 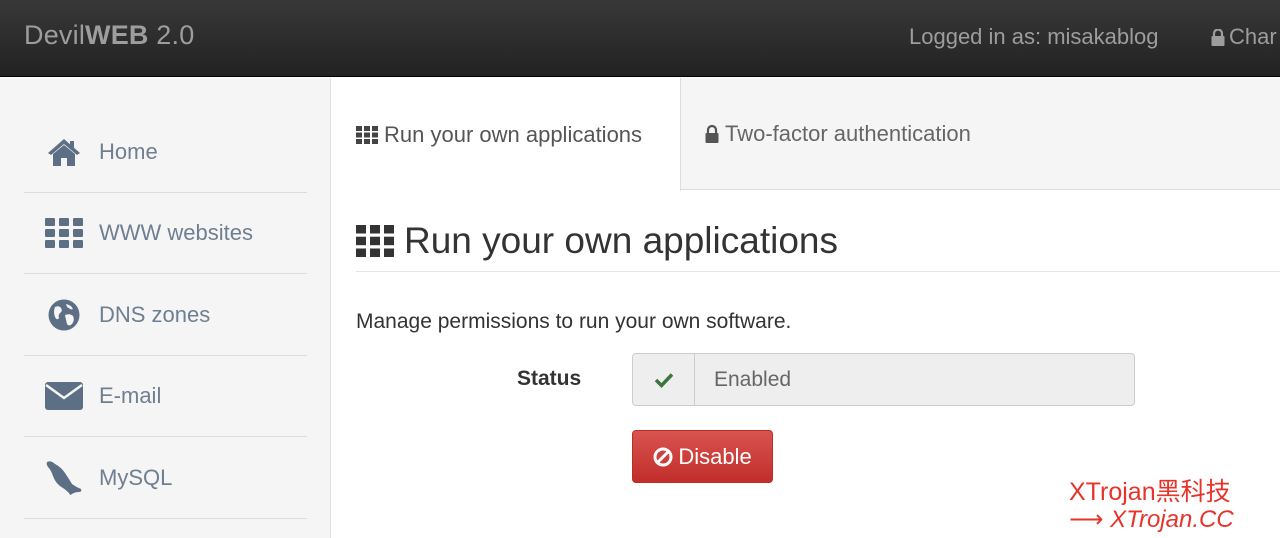 I want to click on tab-run-your-own-applications: Run your own applications, so click(x=506, y=134).